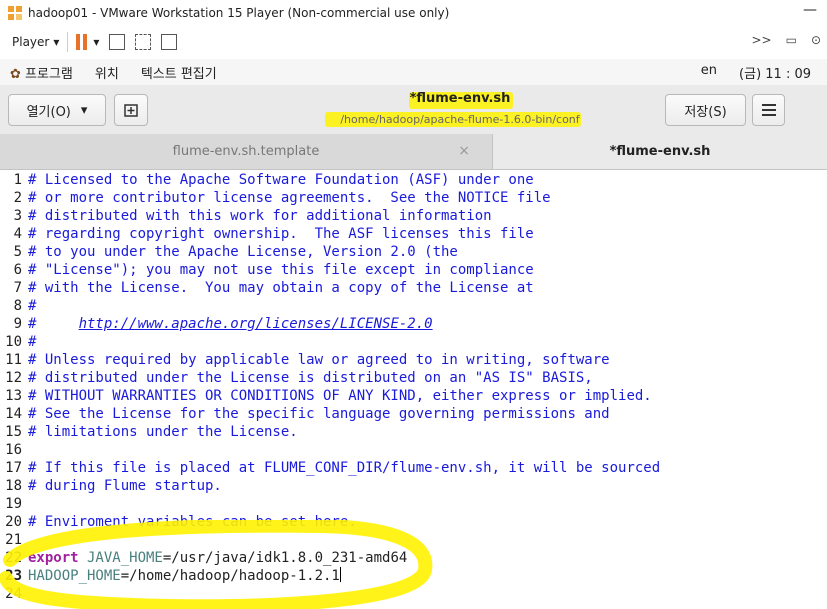 This screenshot has width=827, height=609. I want to click on vmware-toolbar: Player ▾ ▾ >> ▭ ⊙, so click(413, 42).